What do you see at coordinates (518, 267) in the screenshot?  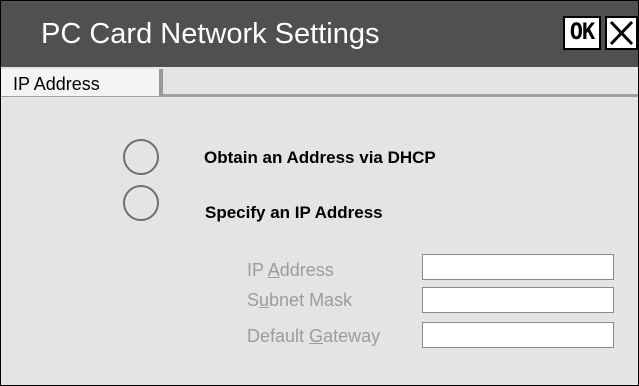 I see `ip-address-field` at bounding box center [518, 267].